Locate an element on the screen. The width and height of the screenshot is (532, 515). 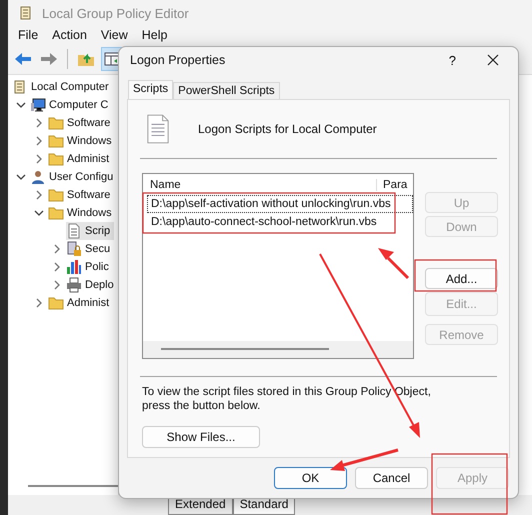
script-file-icon is located at coordinates (158, 129).